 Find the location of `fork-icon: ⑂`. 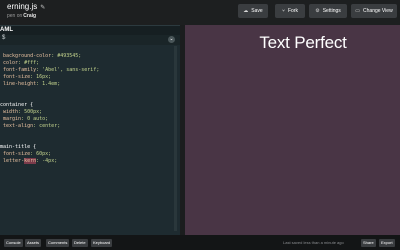

fork-icon: ⑂ is located at coordinates (283, 11).